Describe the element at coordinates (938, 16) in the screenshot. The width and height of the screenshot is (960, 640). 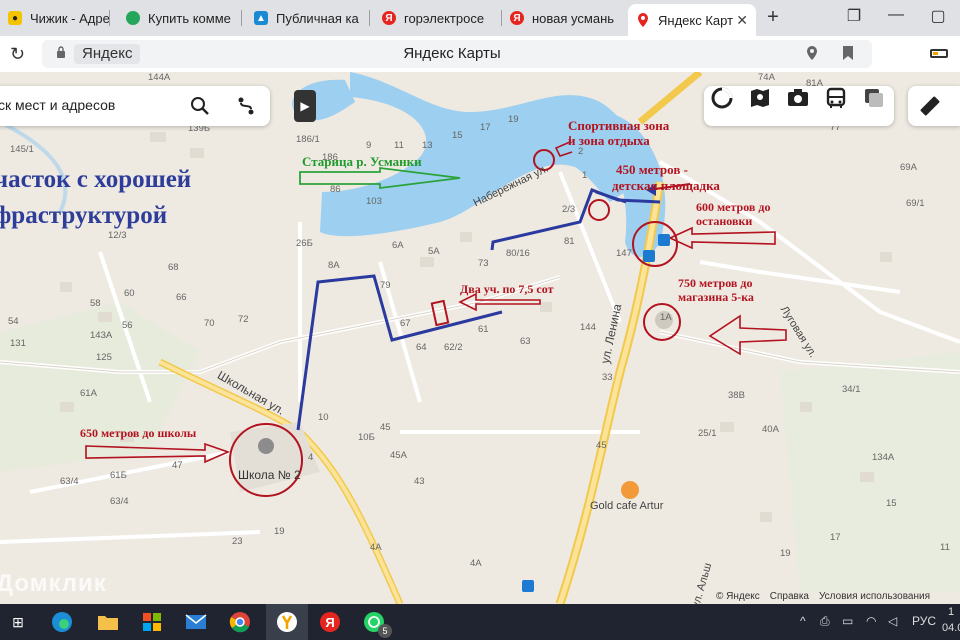
I see `maximize-icon: ▢` at that location.